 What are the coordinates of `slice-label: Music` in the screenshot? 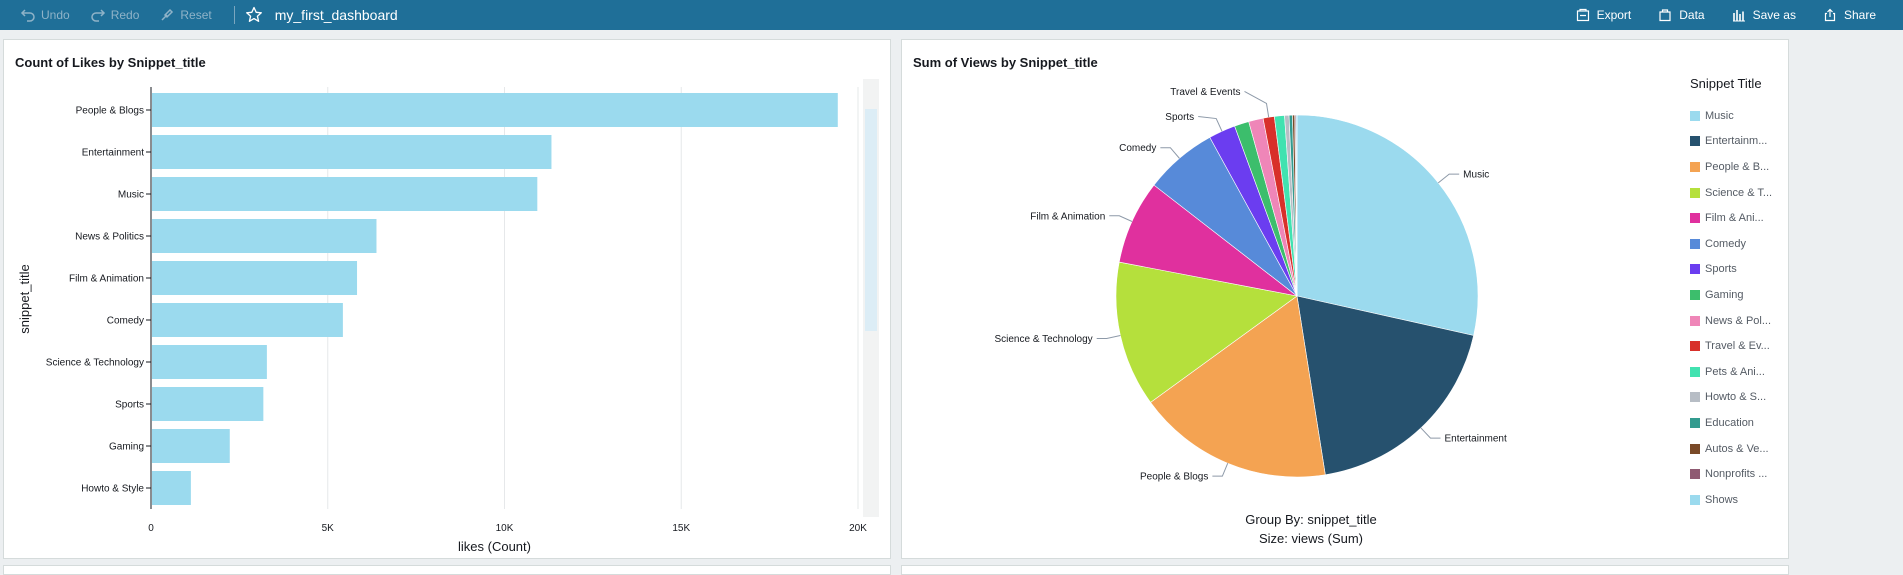 It's located at (1476, 175).